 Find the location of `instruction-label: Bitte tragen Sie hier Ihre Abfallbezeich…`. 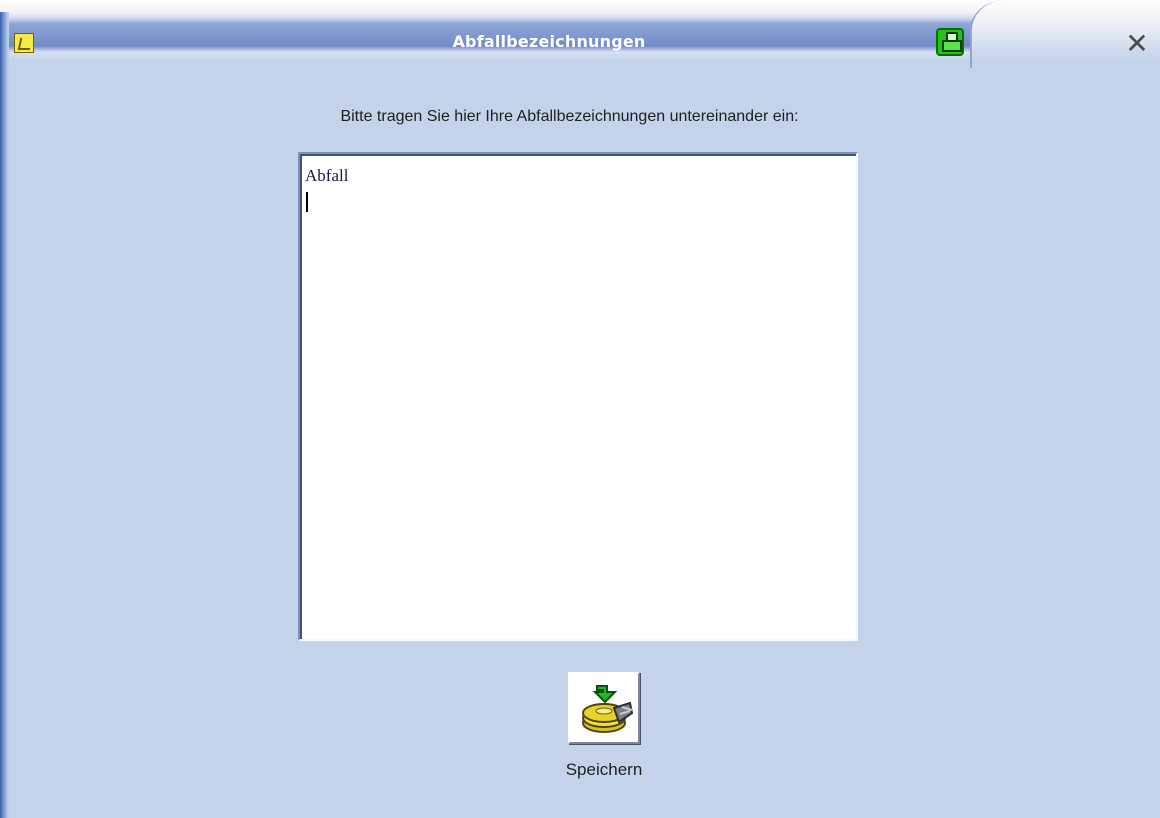

instruction-label: Bitte tragen Sie hier Ihre Abfallbezeich… is located at coordinates (569, 116).